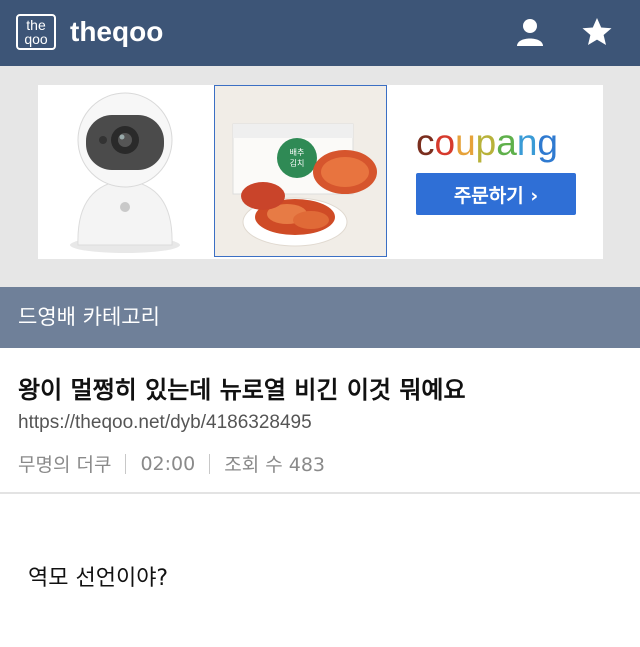  Describe the element at coordinates (242, 390) in the screenshot. I see `post-title: 왕이 멀쩡히 있는데 뉴로열 비긴 이것 뭐예요` at that location.